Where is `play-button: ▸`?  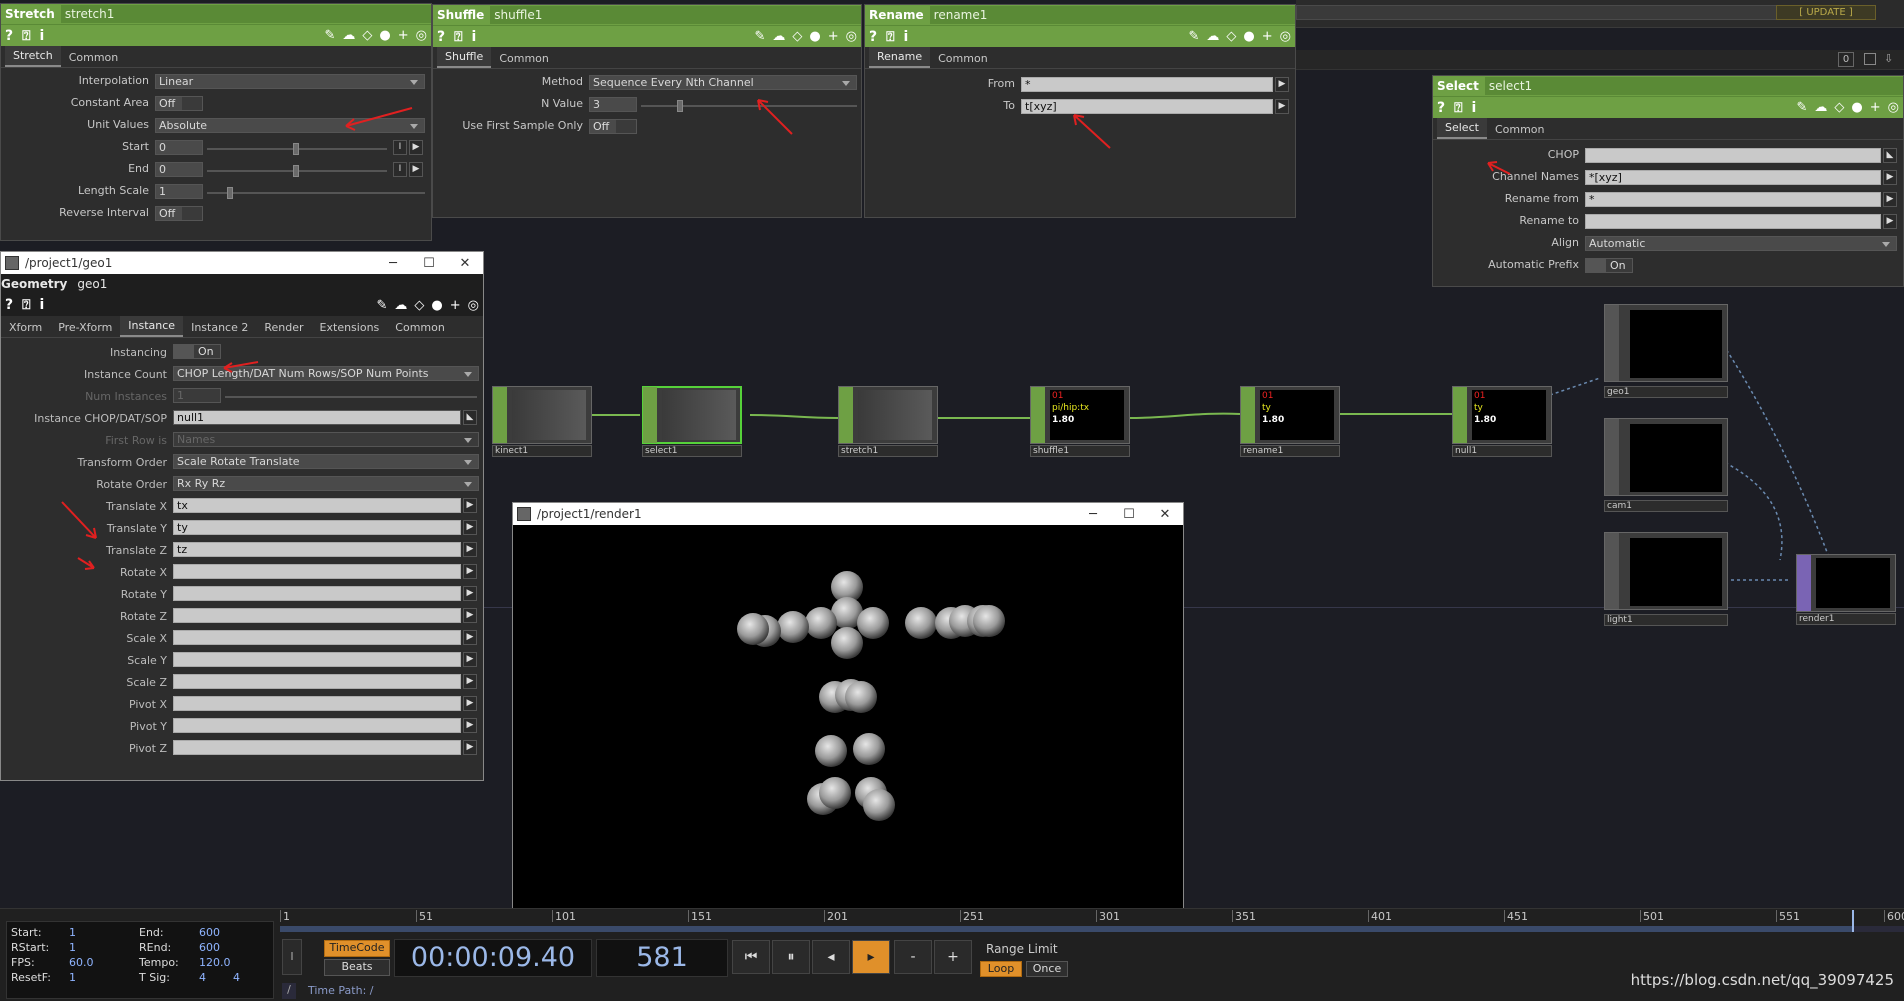
play-button: ▸ is located at coordinates (871, 957).